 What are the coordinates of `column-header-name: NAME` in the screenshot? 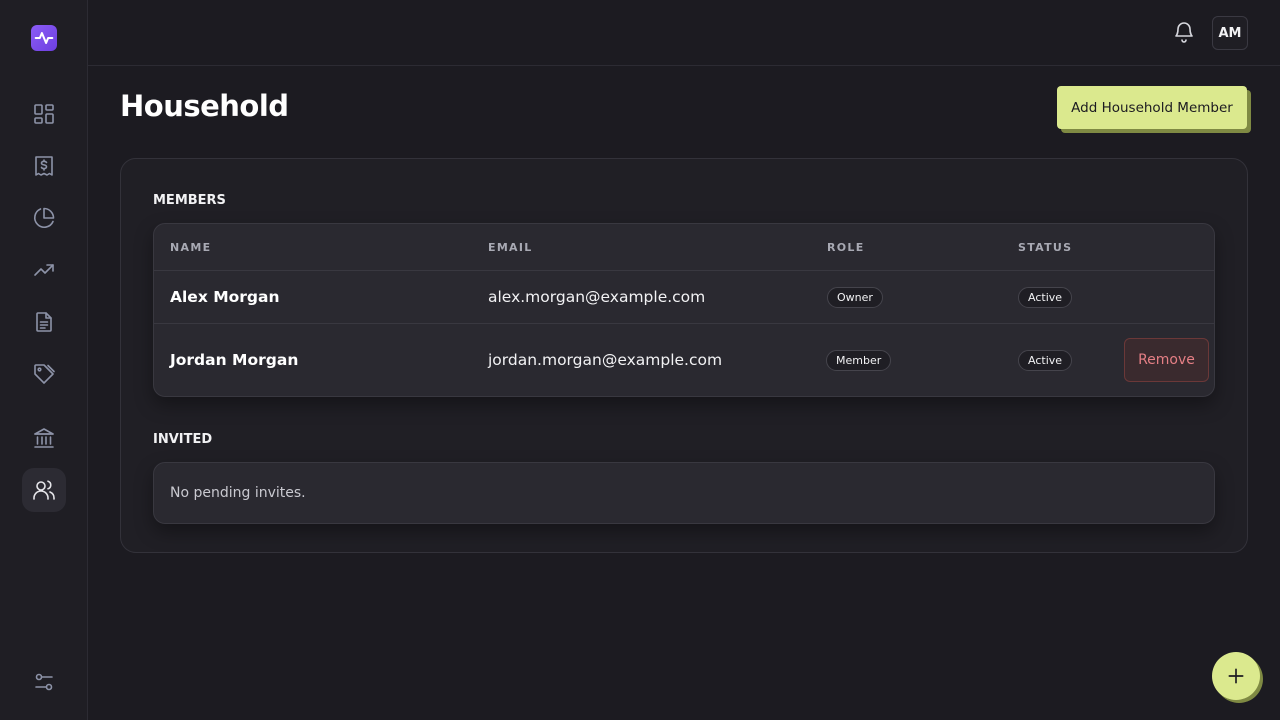 It's located at (191, 247).